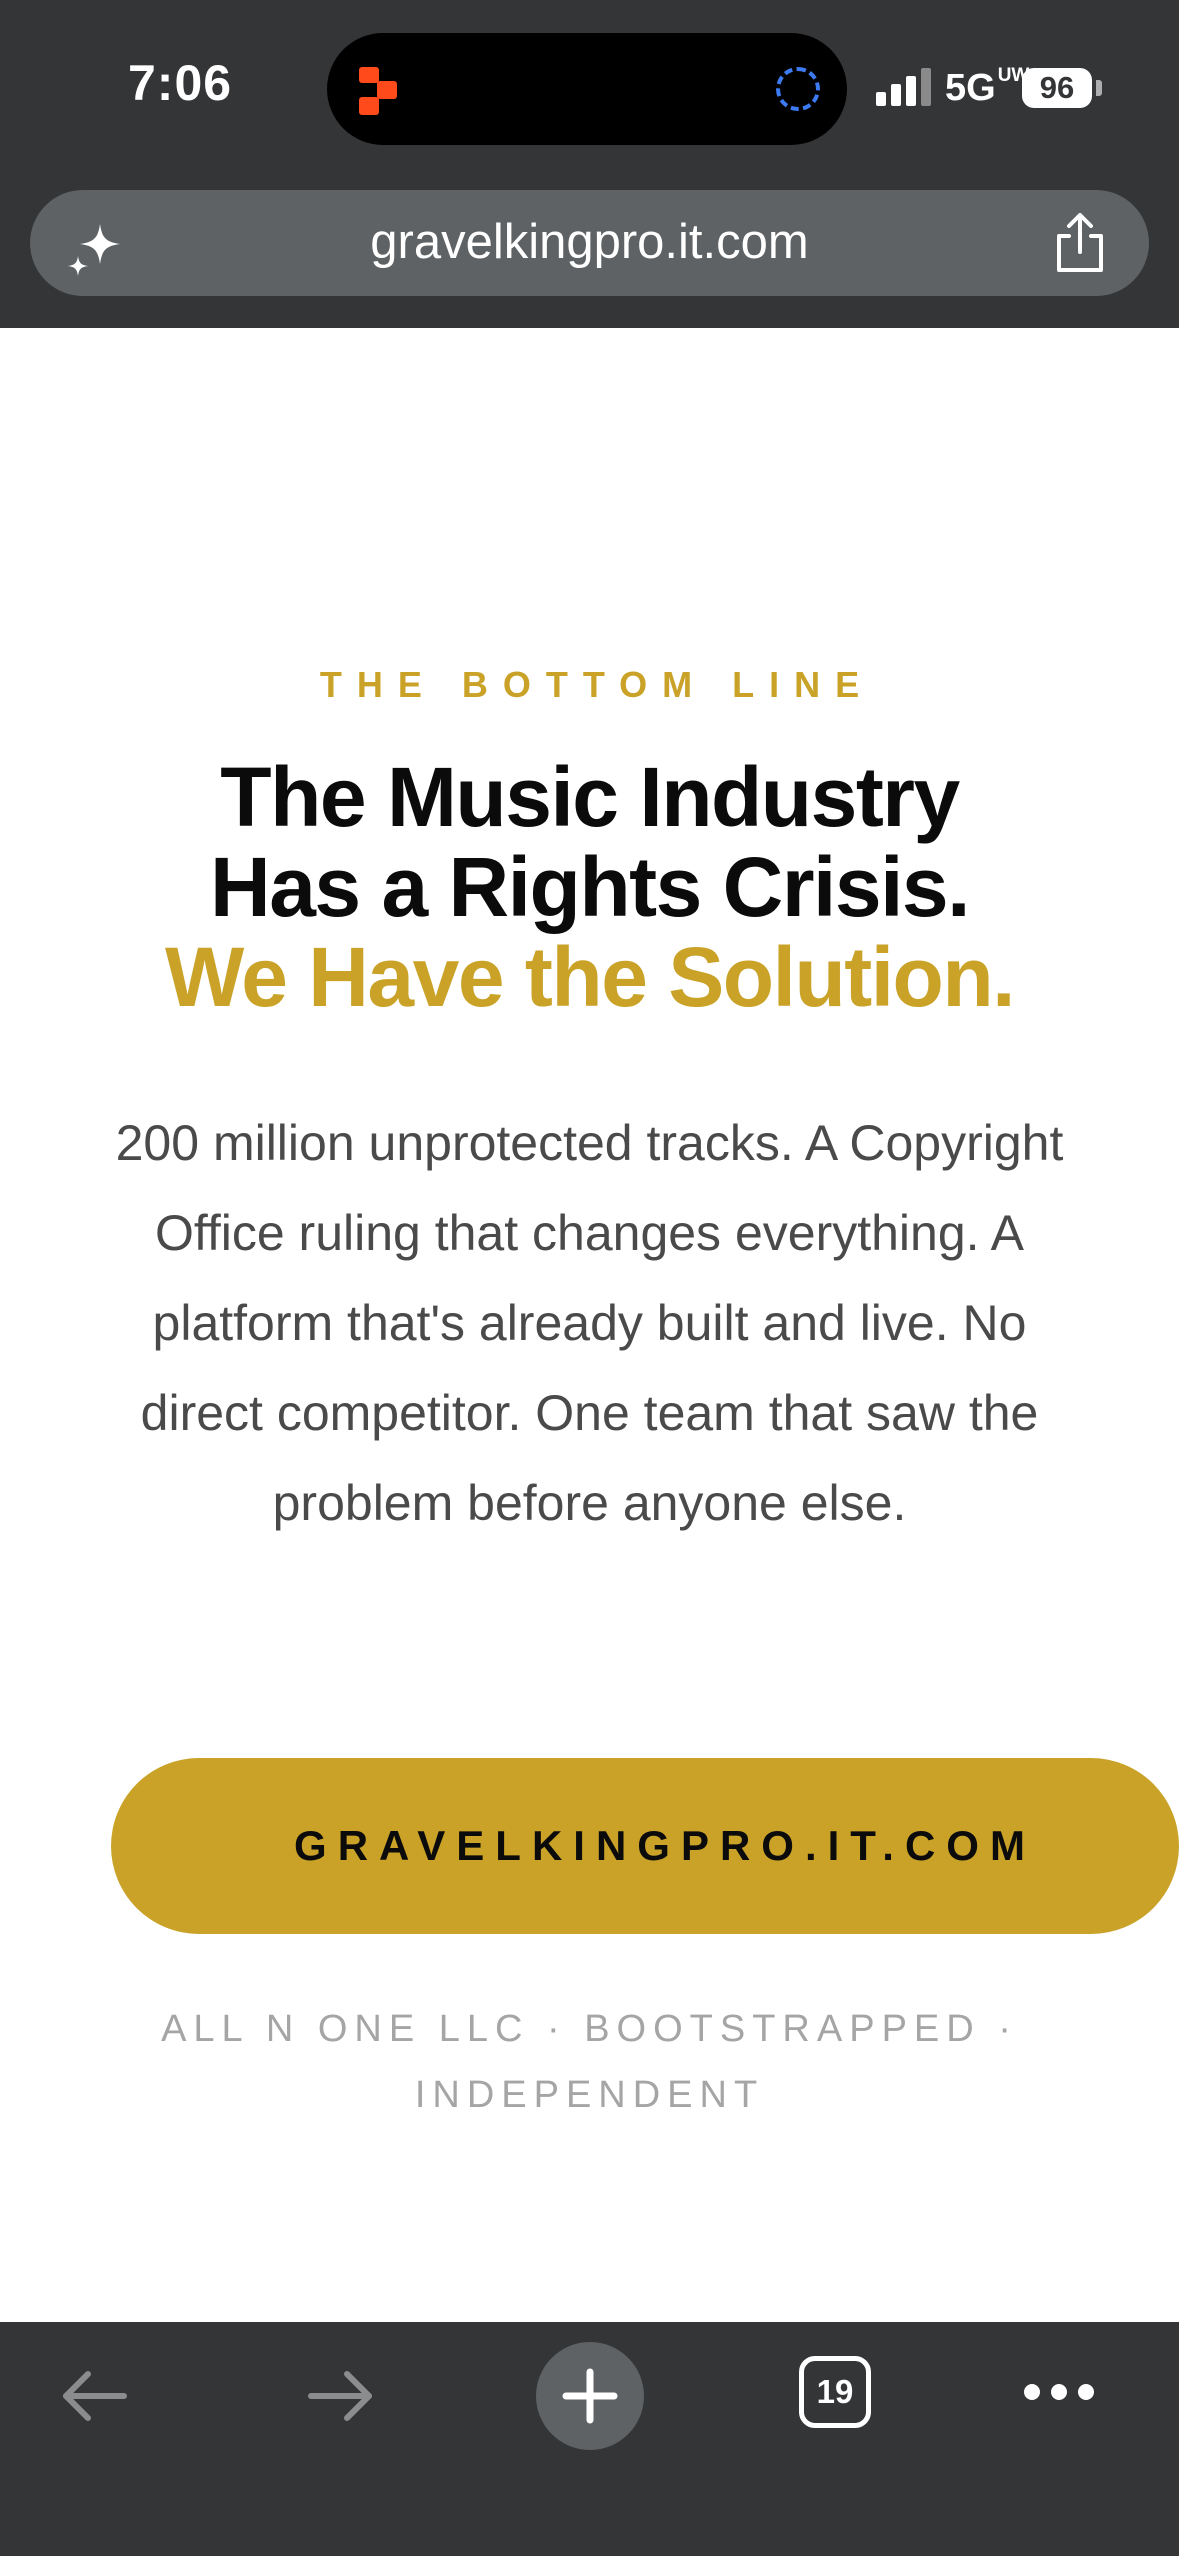 The width and height of the screenshot is (1179, 2556). Describe the element at coordinates (180, 83) in the screenshot. I see `status-time: 7:06` at that location.